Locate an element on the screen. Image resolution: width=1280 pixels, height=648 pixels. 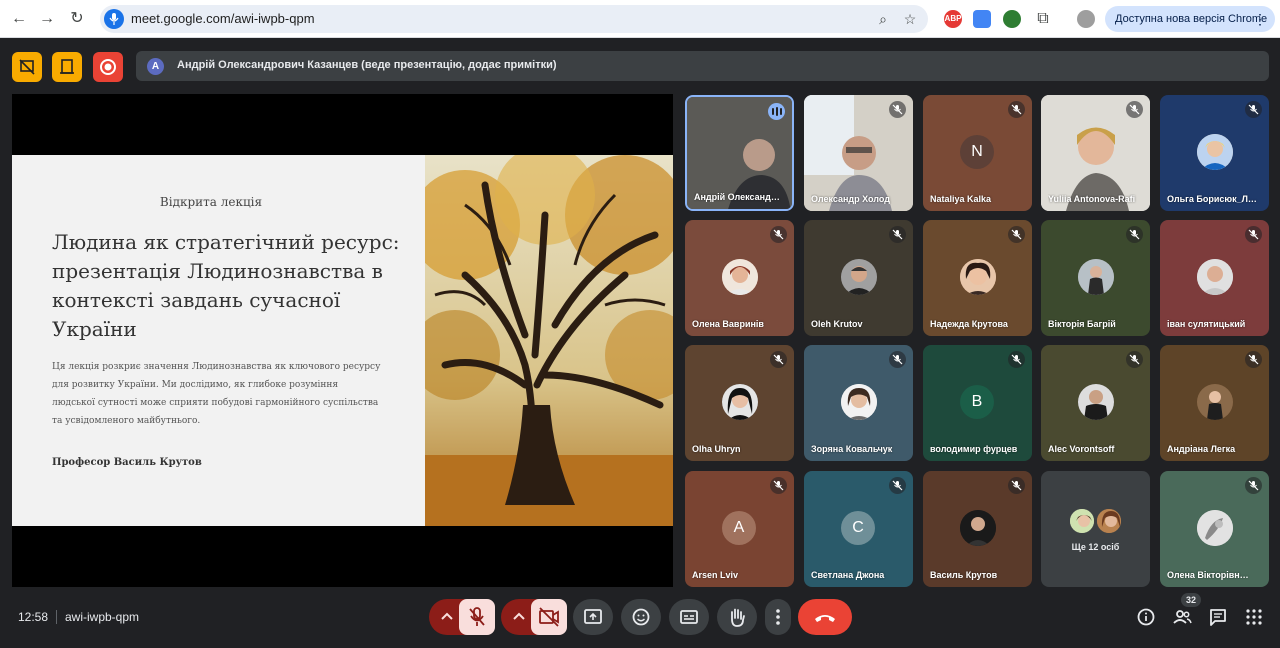
present-screen-icon is located at coordinates (593, 616).